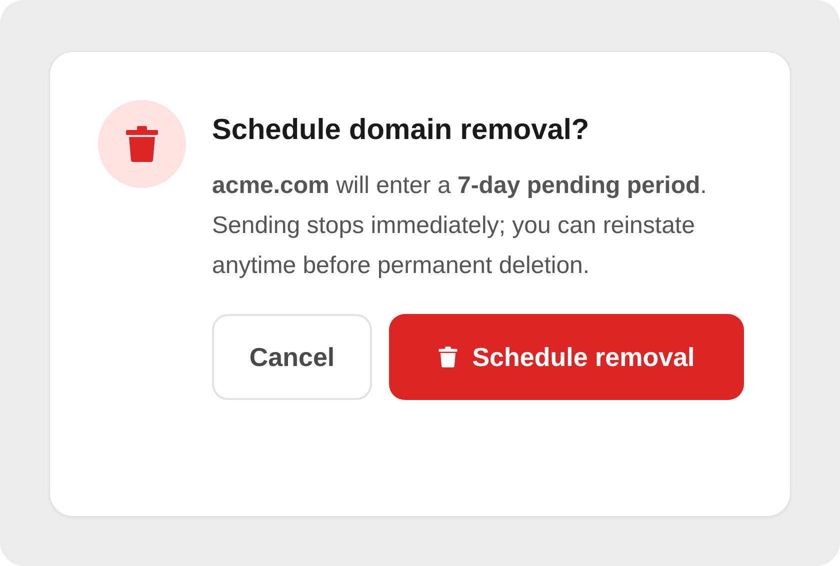  I want to click on cancel-button: Cancel, so click(292, 357).